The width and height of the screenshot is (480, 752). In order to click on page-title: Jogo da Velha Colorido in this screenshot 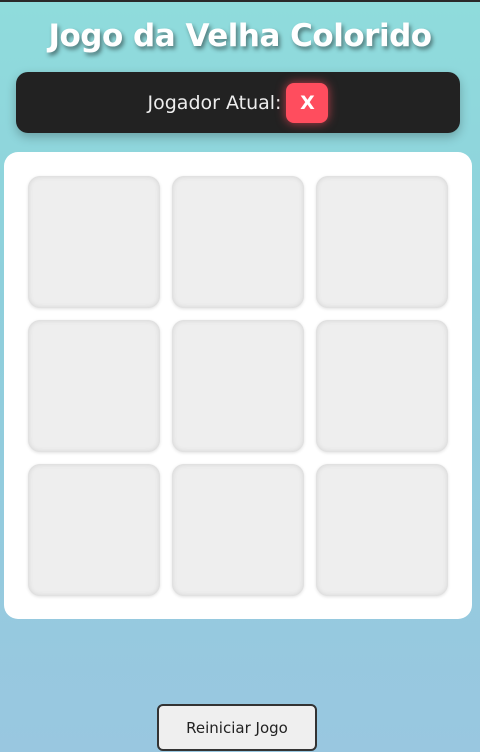, I will do `click(240, 36)`.